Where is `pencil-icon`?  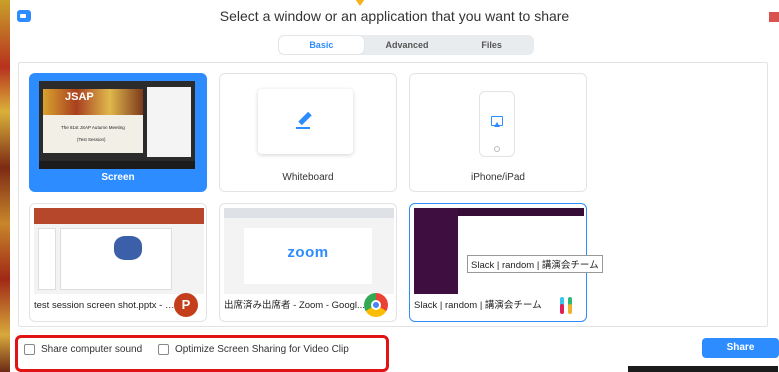
pencil-icon is located at coordinates (305, 118).